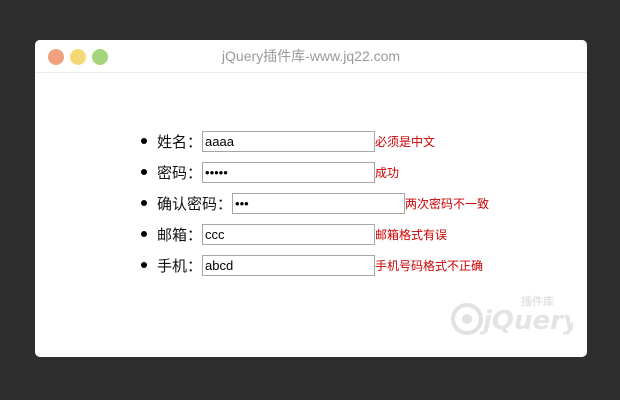 This screenshot has width=620, height=400. I want to click on confirm-password-row: 确认密码： 两次密码不一致, so click(315, 203).